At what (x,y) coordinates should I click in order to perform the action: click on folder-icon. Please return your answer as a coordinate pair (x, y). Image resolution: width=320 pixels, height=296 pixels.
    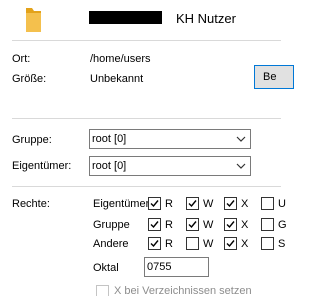
    Looking at the image, I should click on (33, 20).